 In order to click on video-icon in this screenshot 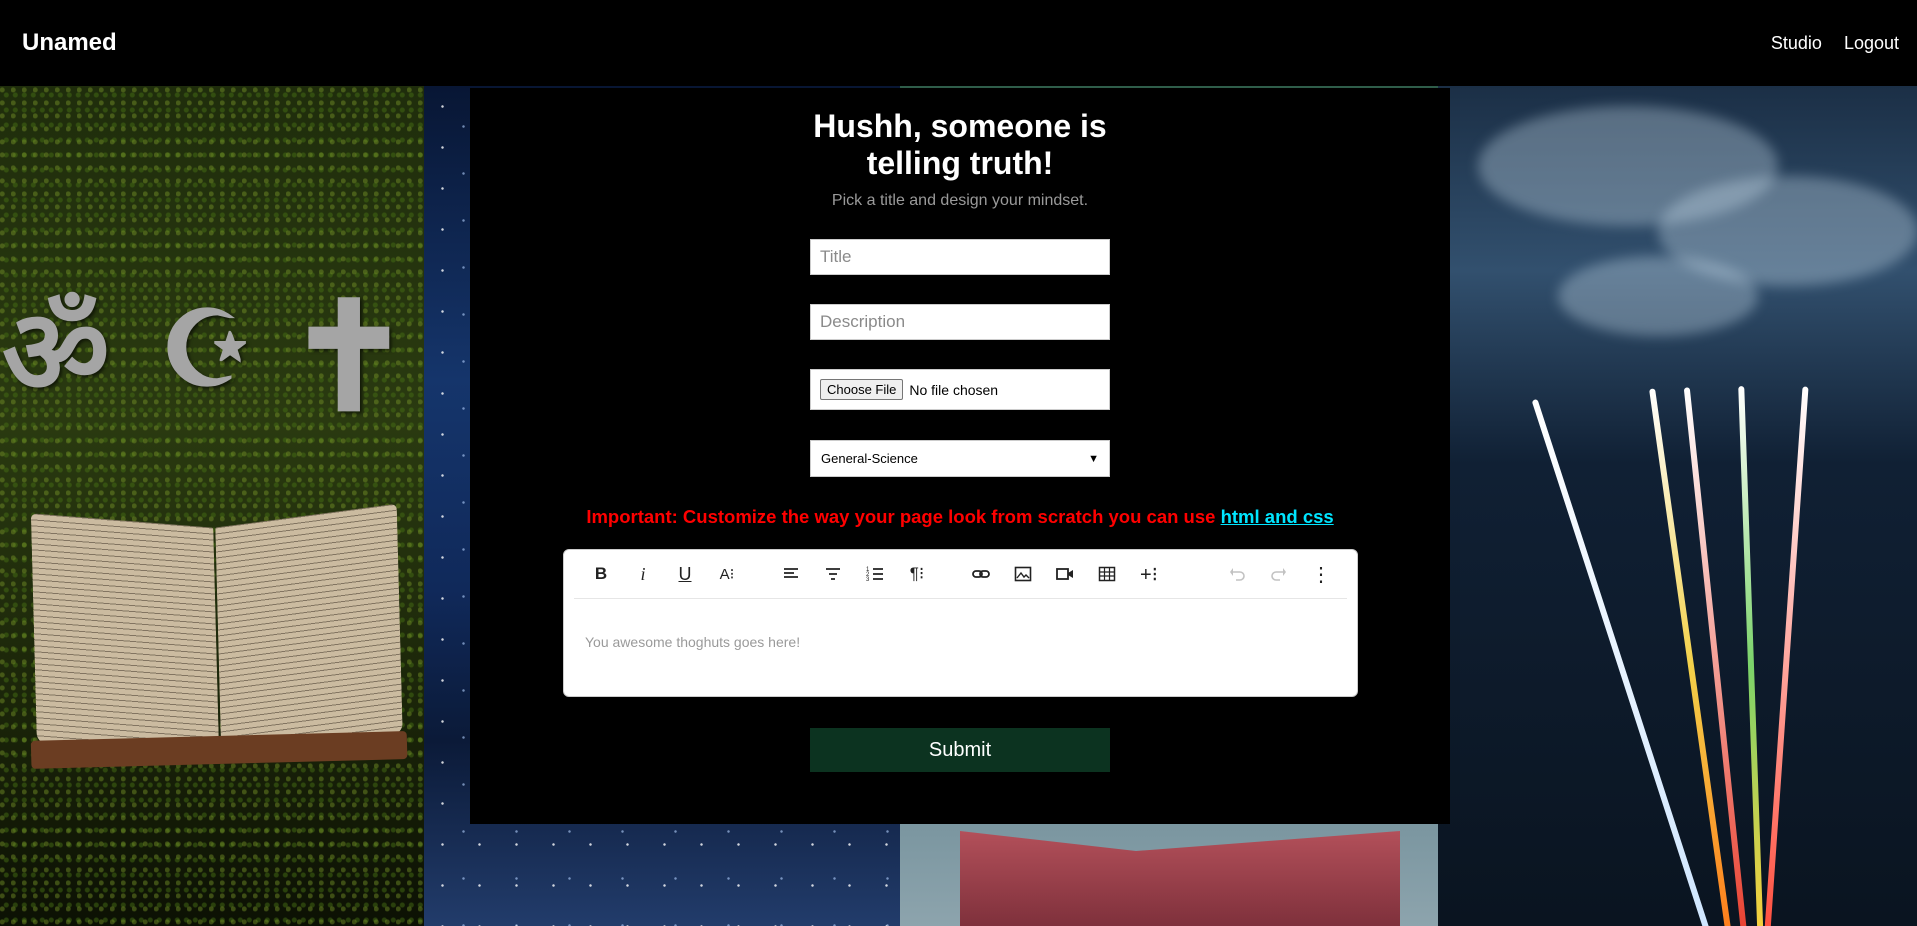, I will do `click(1065, 574)`.